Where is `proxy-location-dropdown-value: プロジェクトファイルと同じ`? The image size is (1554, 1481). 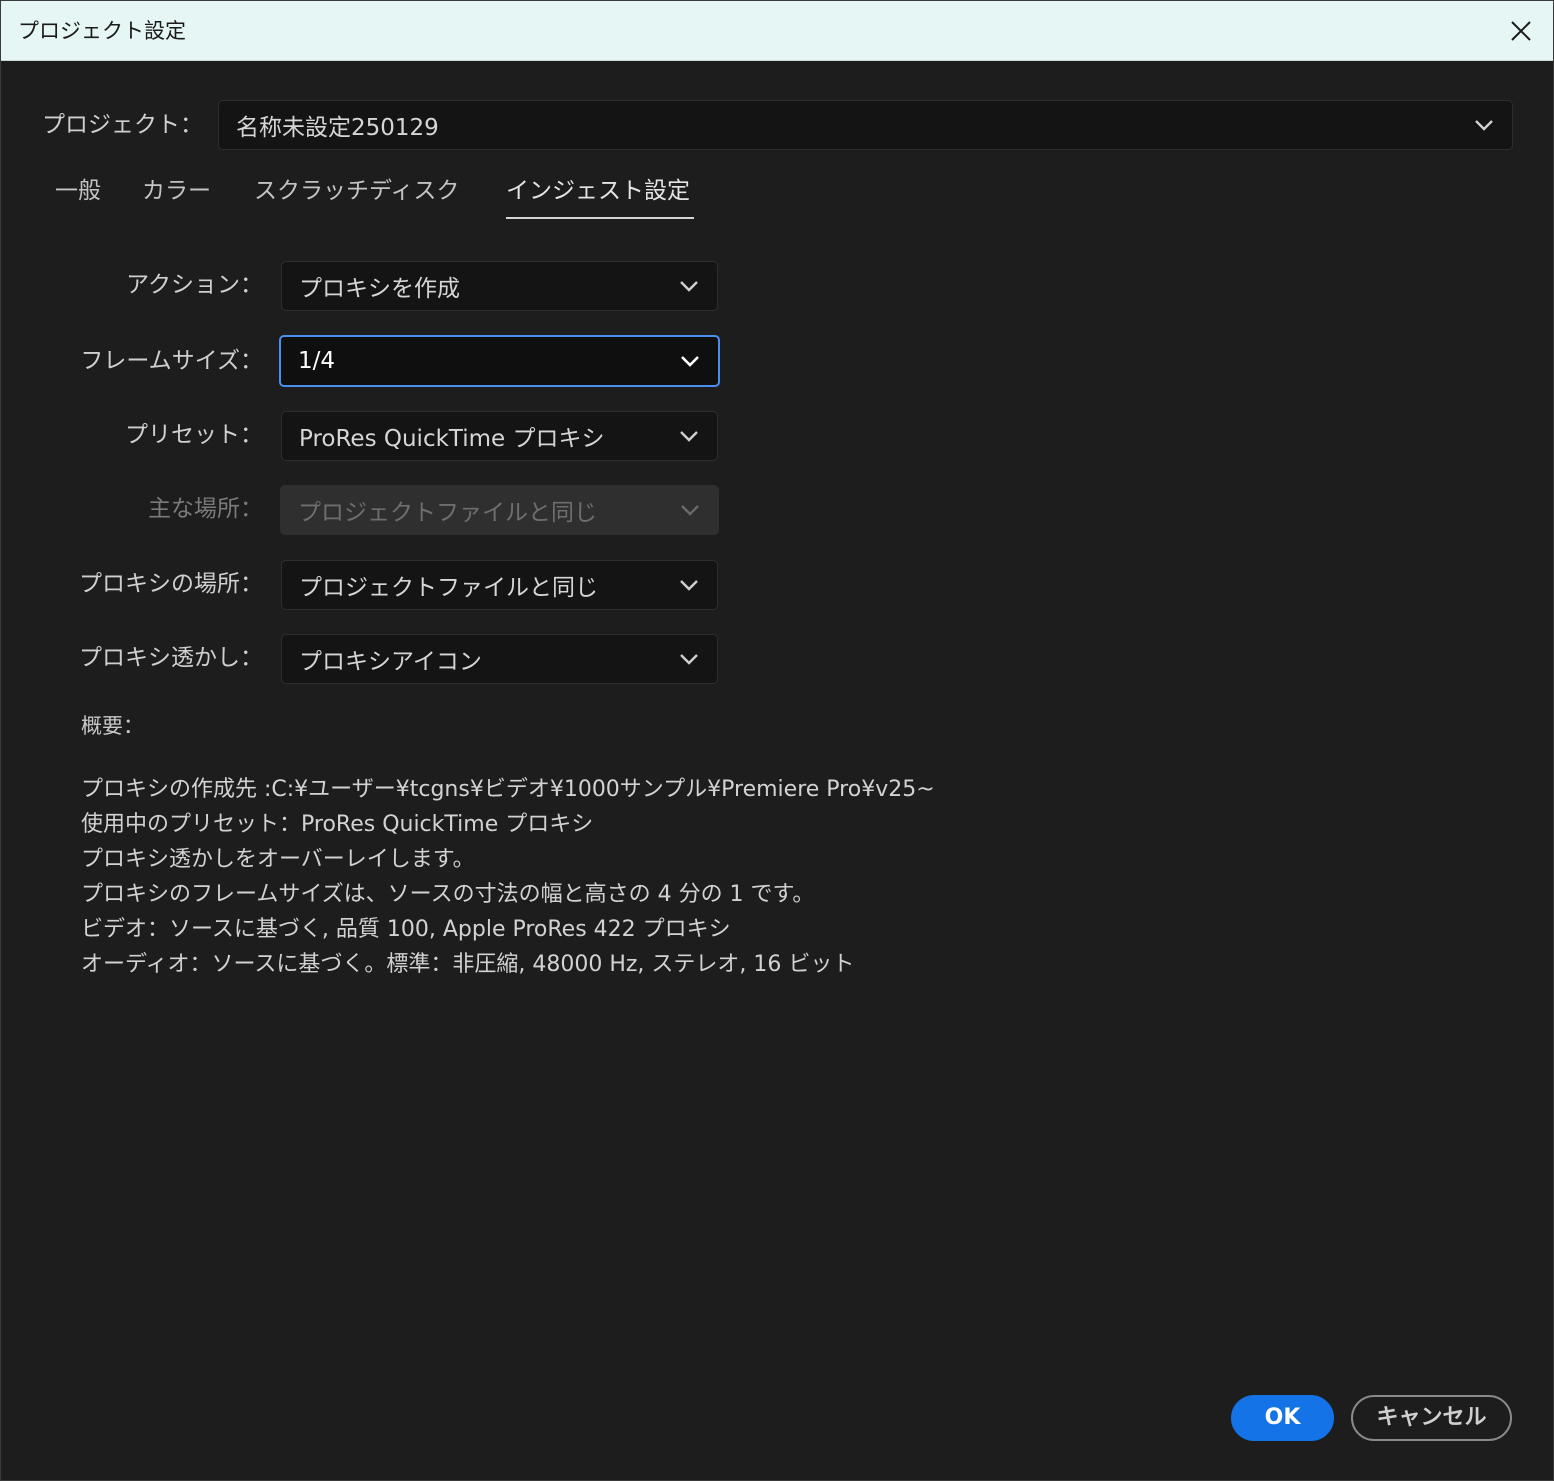 proxy-location-dropdown-value: プロジェクトファイルと同じ is located at coordinates (448, 588).